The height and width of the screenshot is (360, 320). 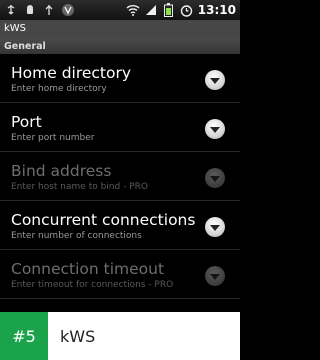 I want to click on clock: 13:10, so click(x=216, y=10).